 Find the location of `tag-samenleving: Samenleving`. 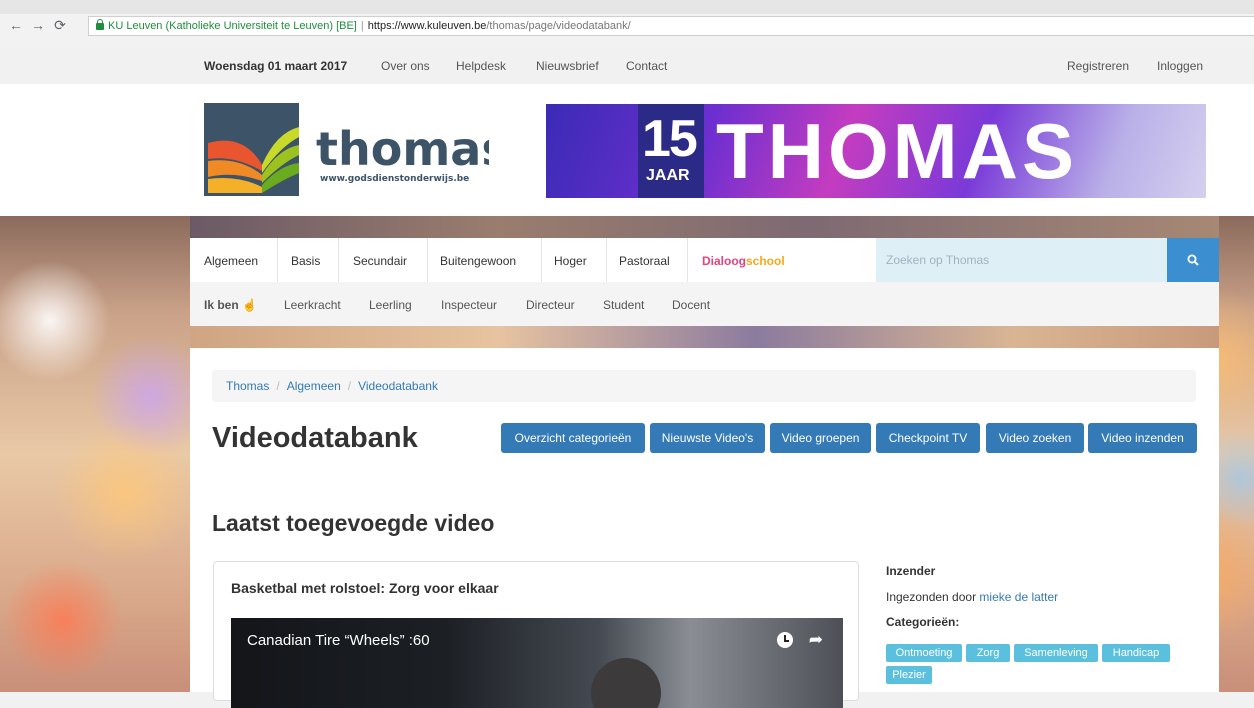

tag-samenleving: Samenleving is located at coordinates (1056, 653).